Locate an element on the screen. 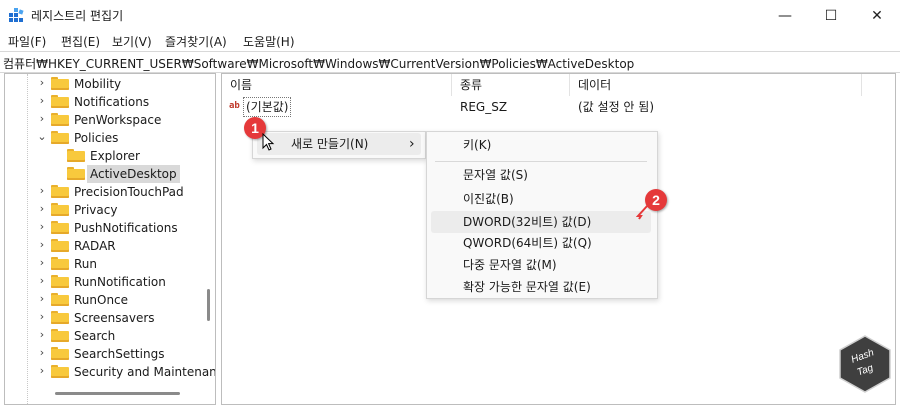 This screenshot has height=405, width=900. tree-item: › Security and Maintenan is located at coordinates (110, 372).